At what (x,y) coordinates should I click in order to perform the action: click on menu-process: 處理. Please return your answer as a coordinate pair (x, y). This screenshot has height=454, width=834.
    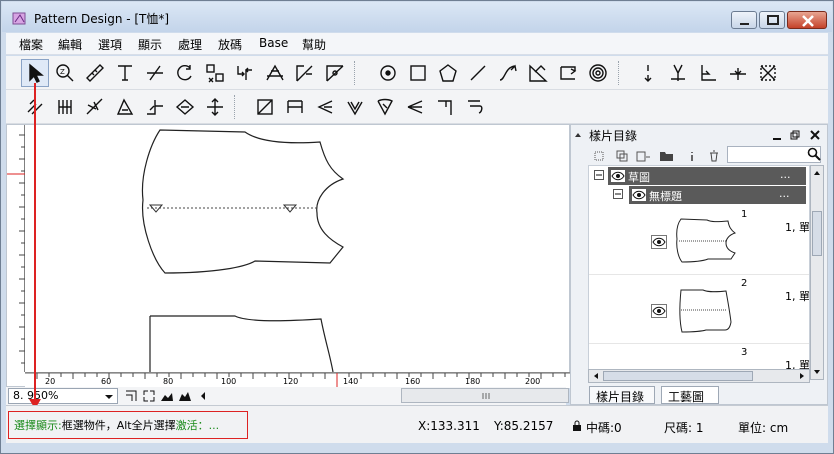
    Looking at the image, I should click on (190, 44).